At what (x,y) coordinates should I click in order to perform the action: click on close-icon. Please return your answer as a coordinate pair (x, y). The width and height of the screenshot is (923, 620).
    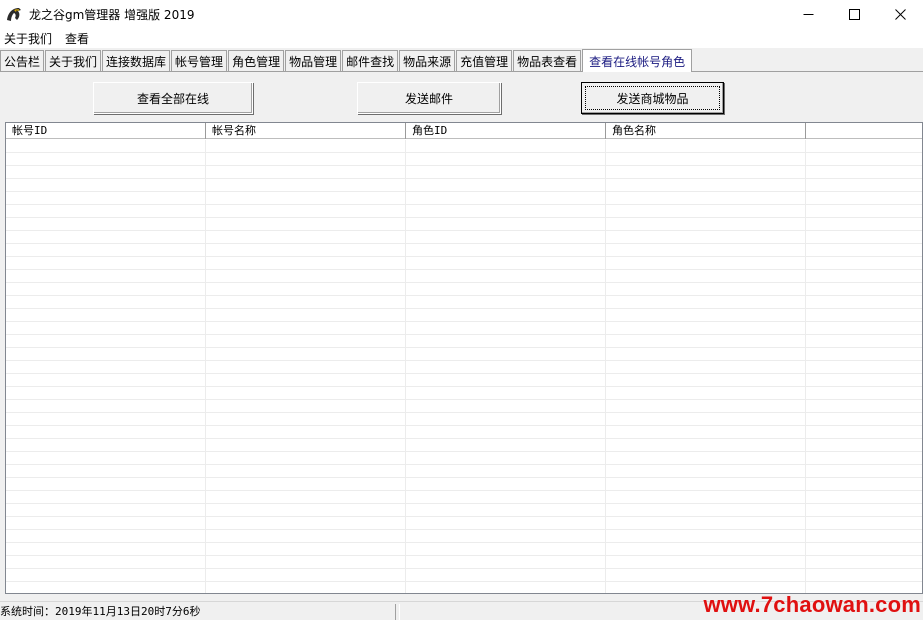
    Looking at the image, I should click on (900, 14).